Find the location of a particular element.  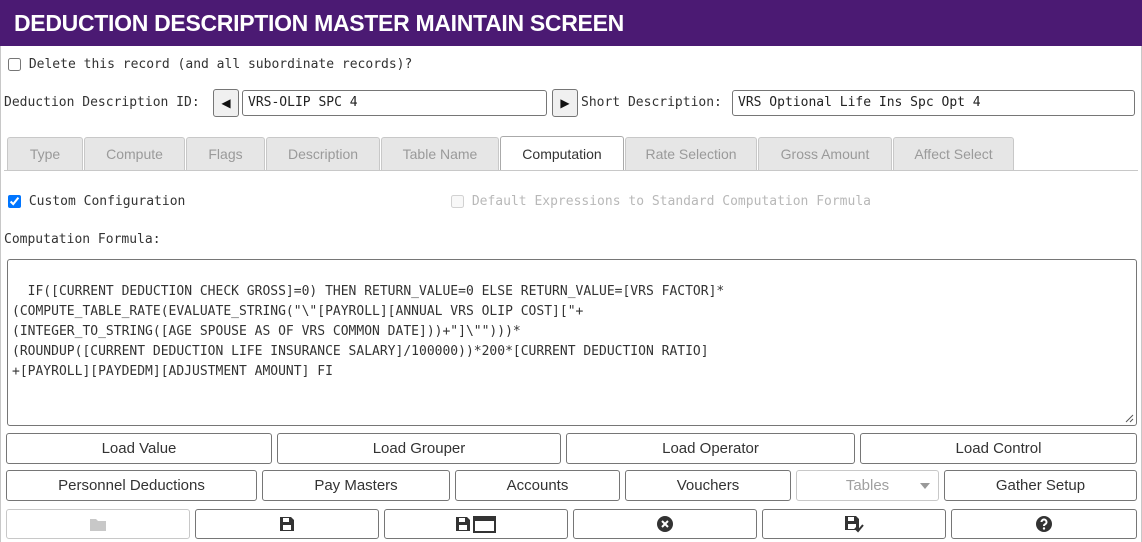

tab-table-name: Table Name is located at coordinates (440, 153).